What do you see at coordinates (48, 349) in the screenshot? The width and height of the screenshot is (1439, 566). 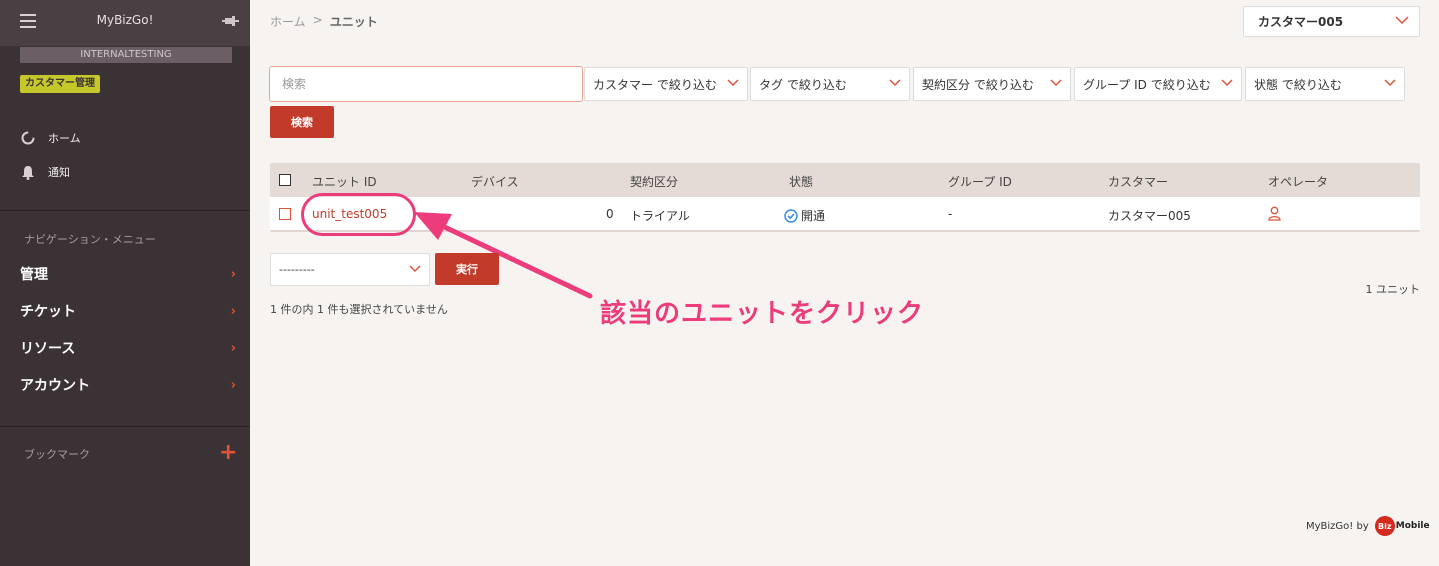 I see `sidebar-item-label: リソース` at bounding box center [48, 349].